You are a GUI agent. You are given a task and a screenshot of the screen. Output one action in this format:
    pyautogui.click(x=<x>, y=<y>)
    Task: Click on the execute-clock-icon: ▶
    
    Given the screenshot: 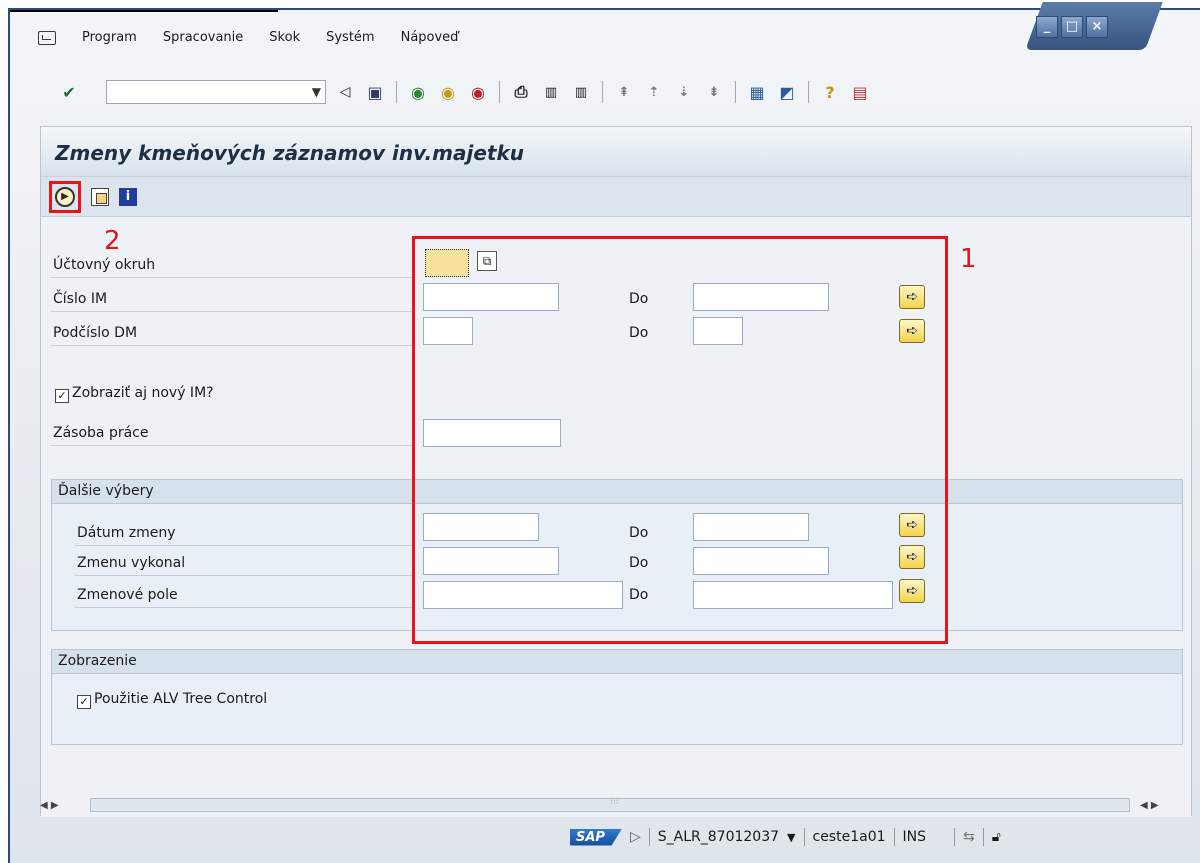 What is the action you would take?
    pyautogui.click(x=65, y=196)
    